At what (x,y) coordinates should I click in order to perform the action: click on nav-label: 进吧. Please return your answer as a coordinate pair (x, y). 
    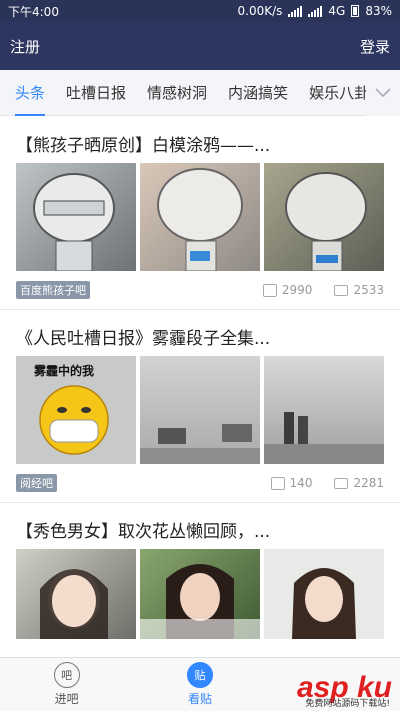
    Looking at the image, I should click on (66, 699).